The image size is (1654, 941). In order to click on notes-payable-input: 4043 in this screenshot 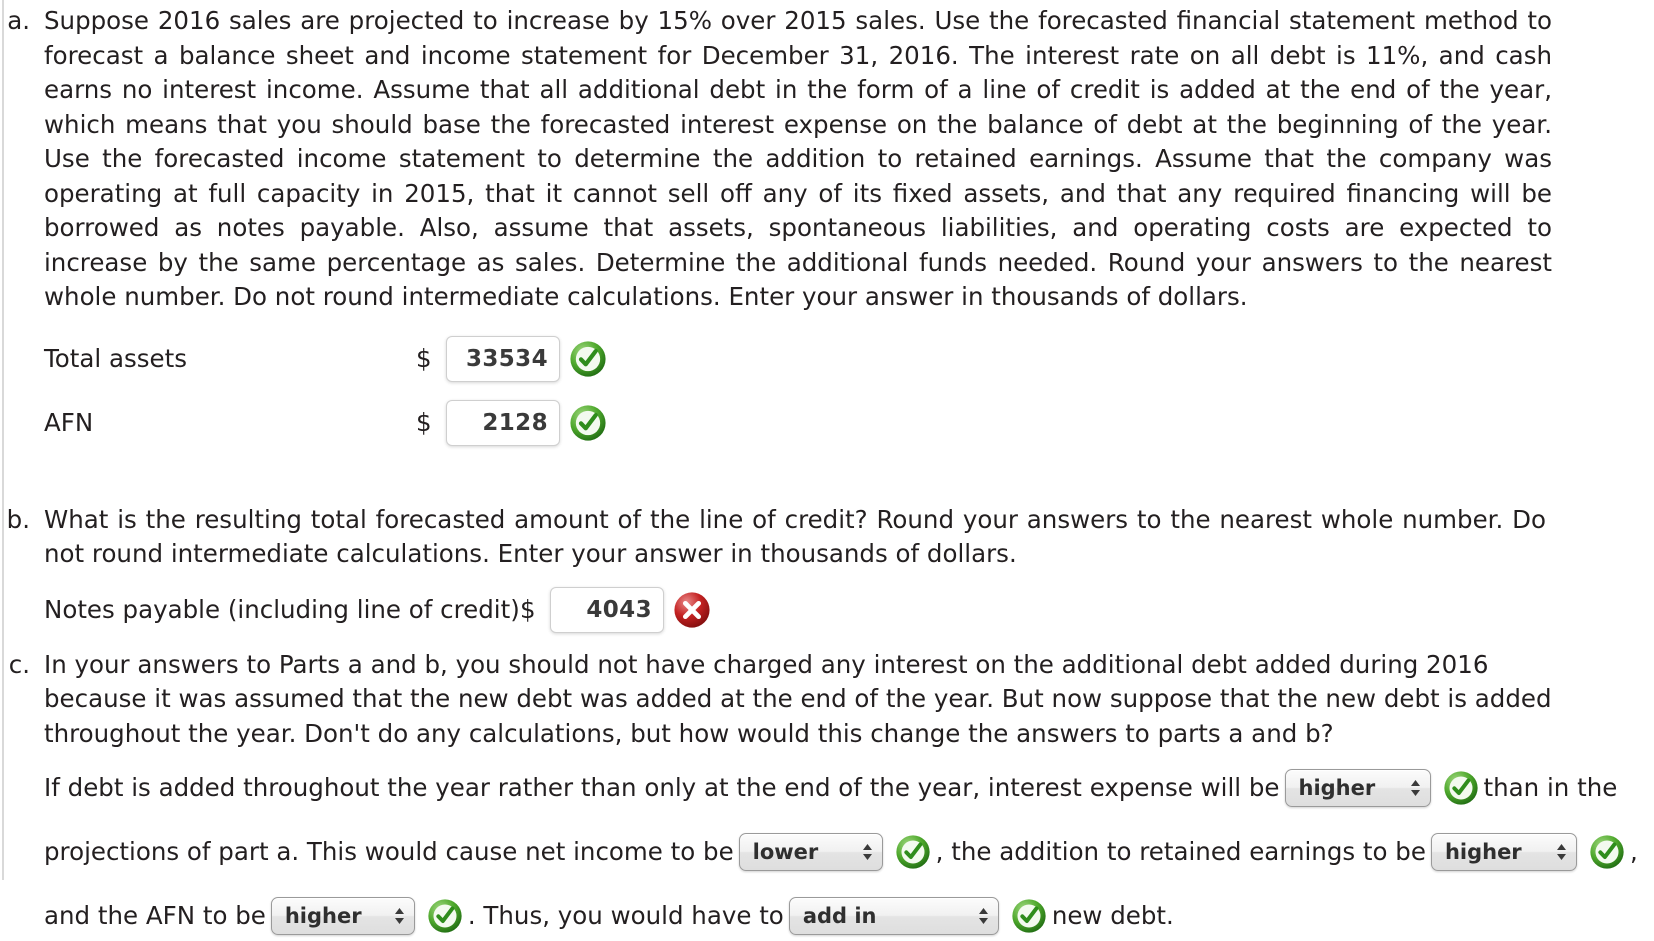, I will do `click(607, 610)`.